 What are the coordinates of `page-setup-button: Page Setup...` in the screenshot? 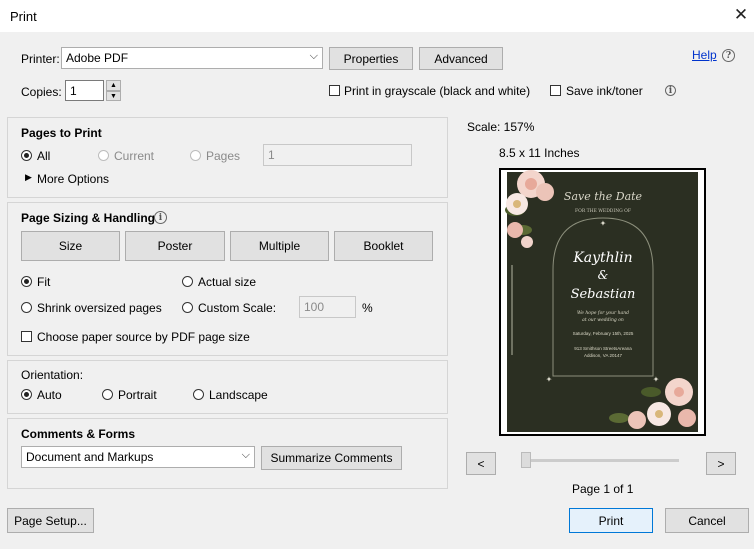 It's located at (50, 520).